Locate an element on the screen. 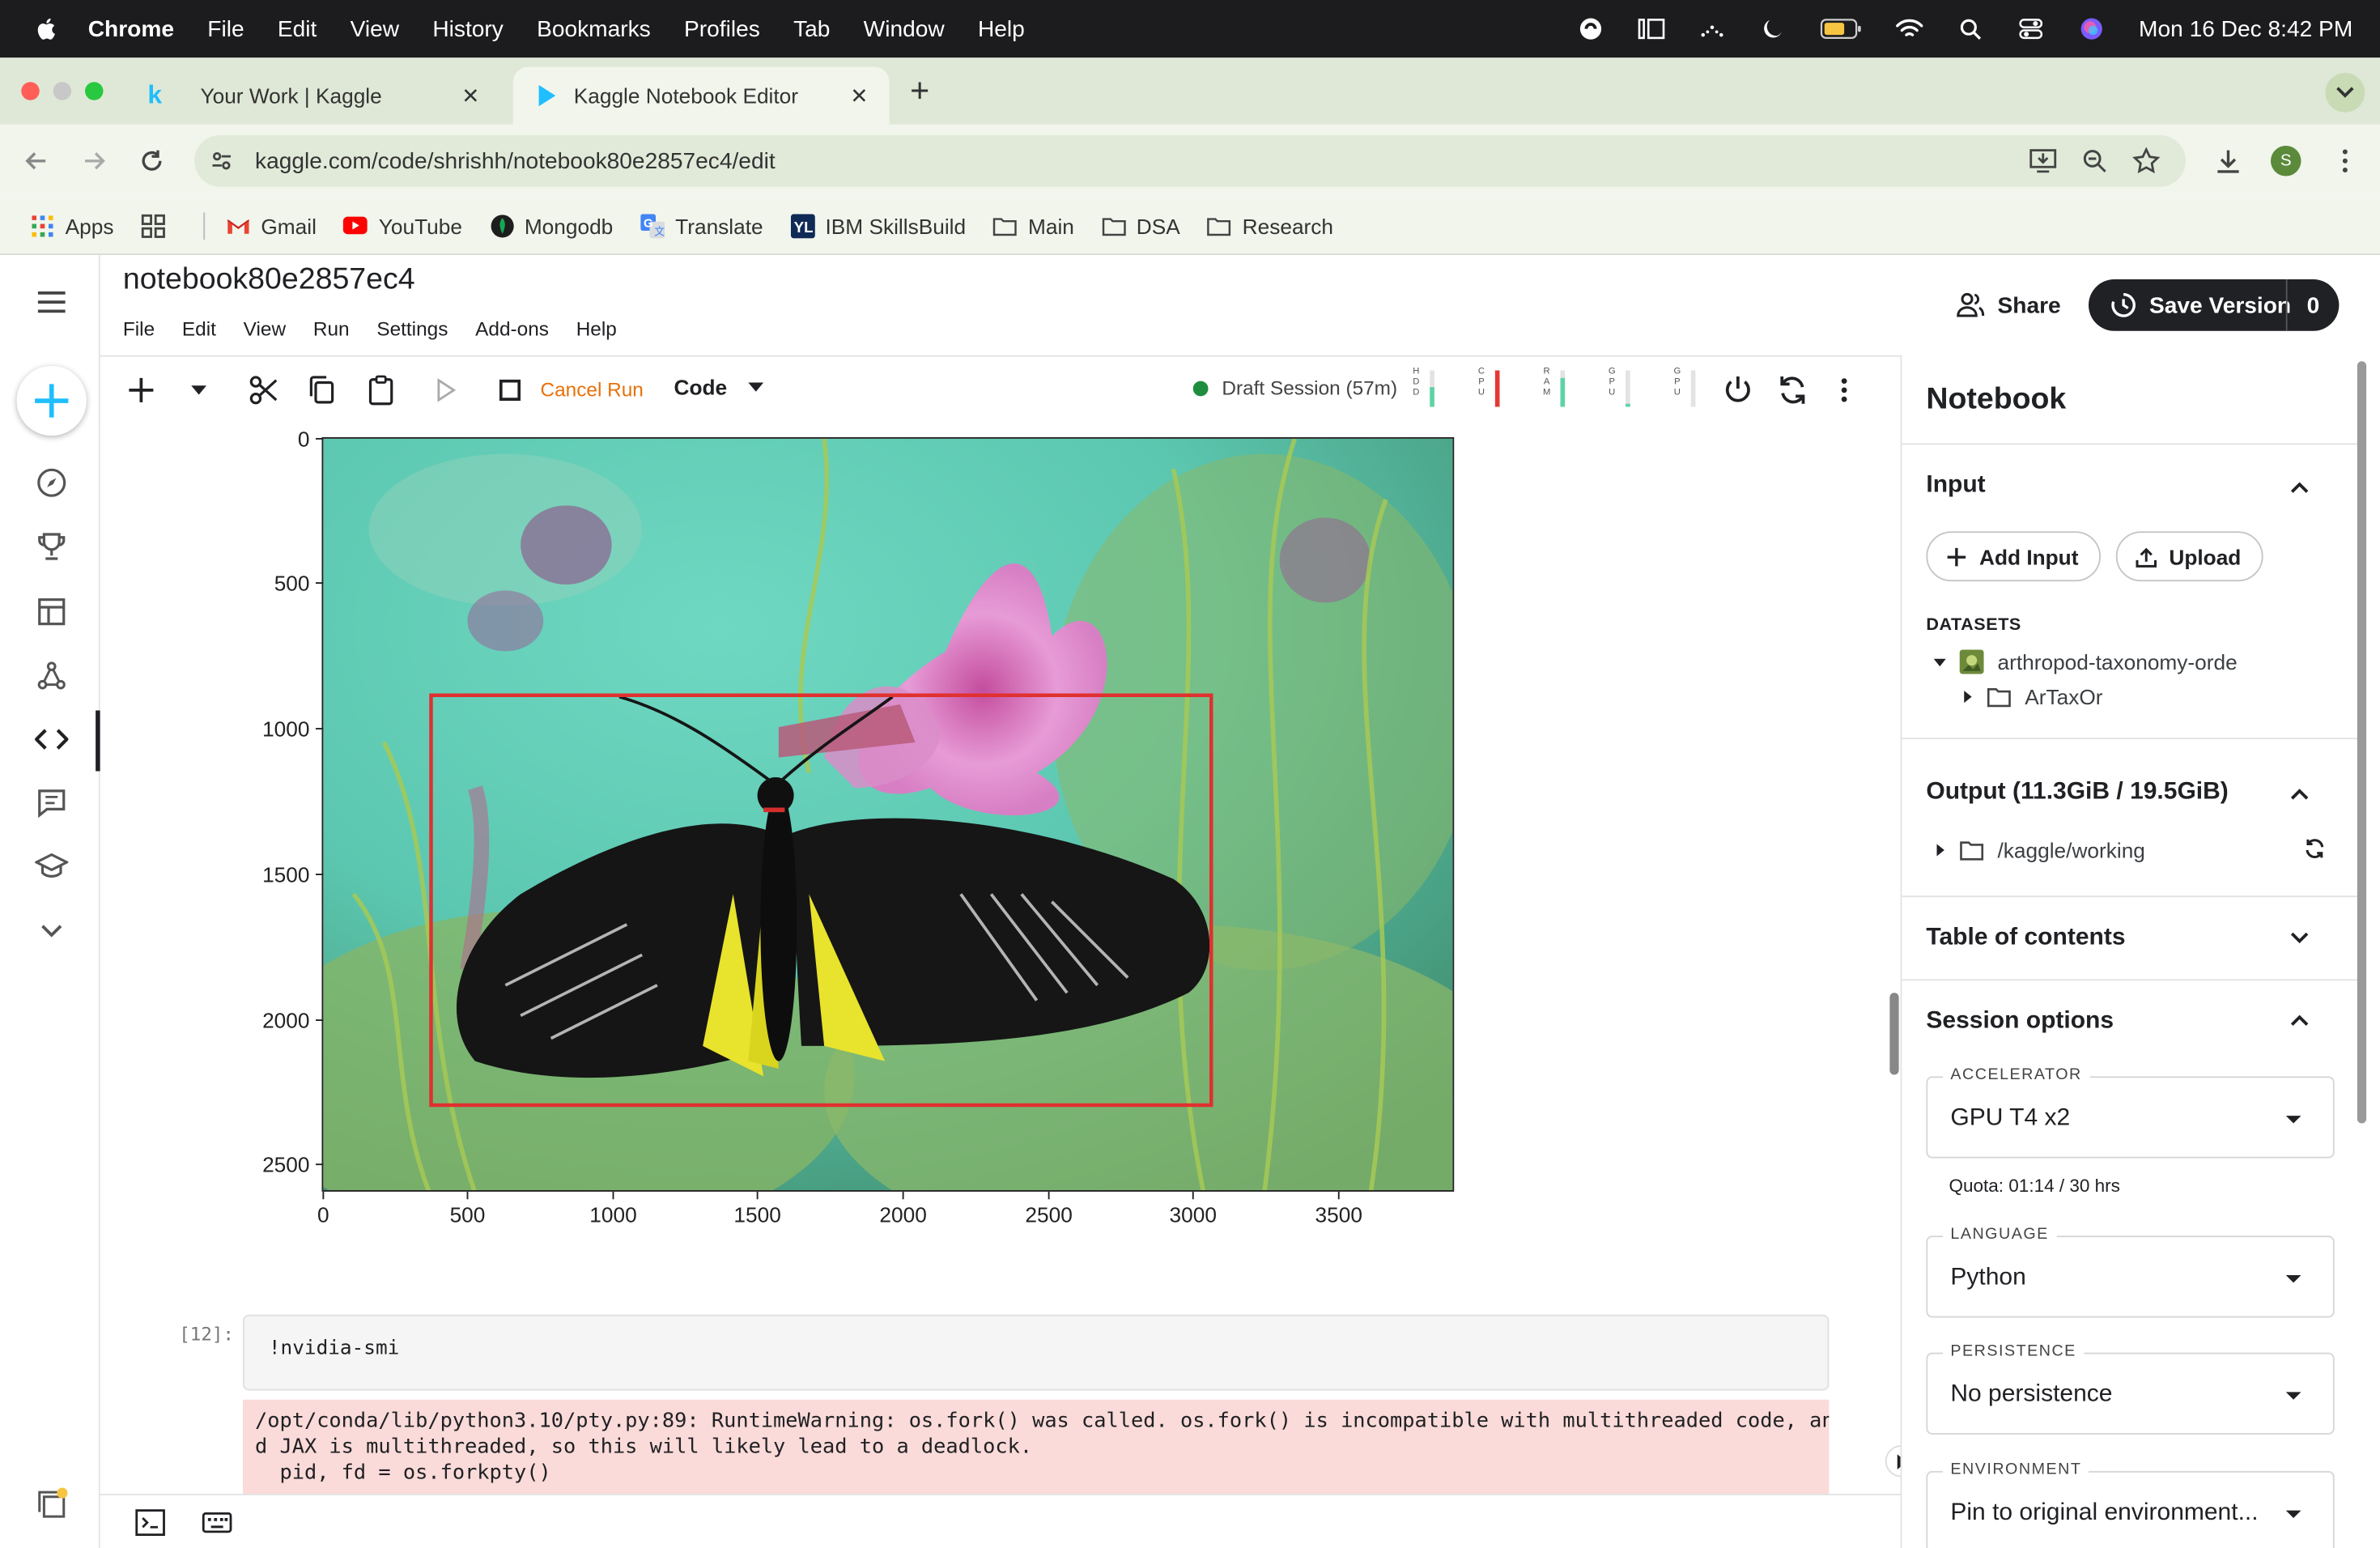 The image size is (2380, 1548). discussion-icon is located at coordinates (51, 803).